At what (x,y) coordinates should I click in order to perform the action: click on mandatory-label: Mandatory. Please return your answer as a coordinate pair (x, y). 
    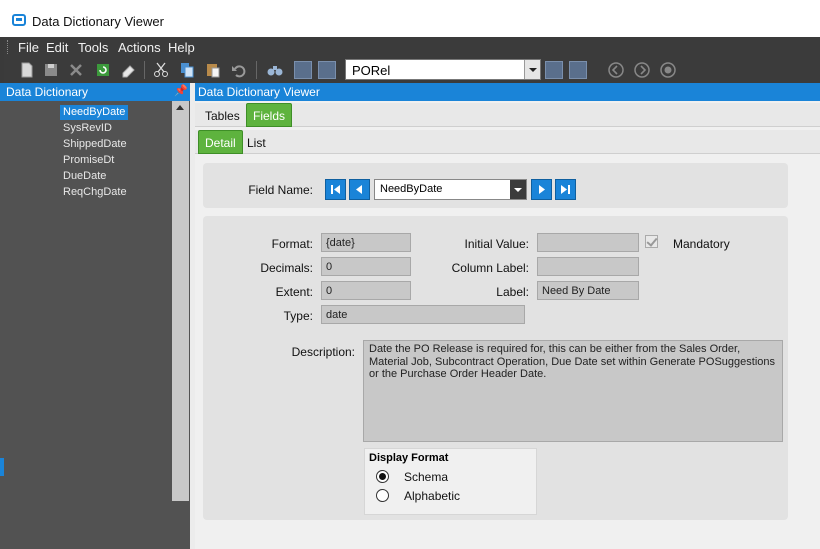
    Looking at the image, I should click on (701, 244).